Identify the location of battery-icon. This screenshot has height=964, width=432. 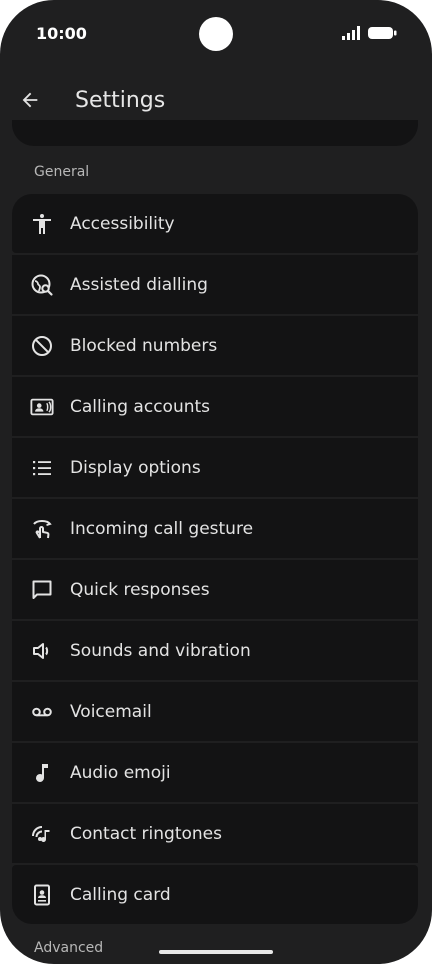
(383, 33).